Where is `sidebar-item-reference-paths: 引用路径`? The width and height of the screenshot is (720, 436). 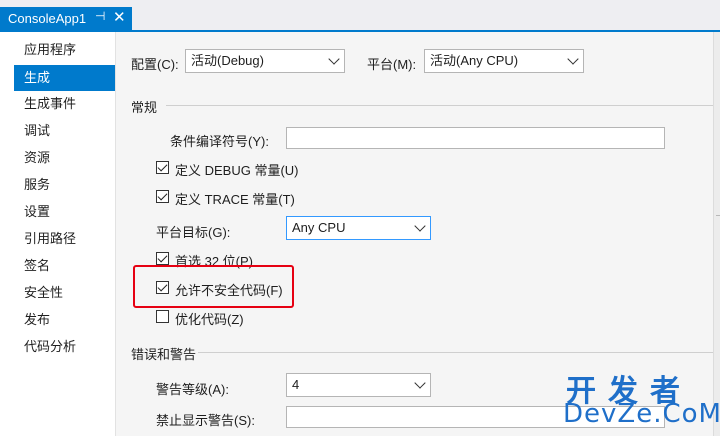
sidebar-item-reference-paths: 引用路径 is located at coordinates (64, 239).